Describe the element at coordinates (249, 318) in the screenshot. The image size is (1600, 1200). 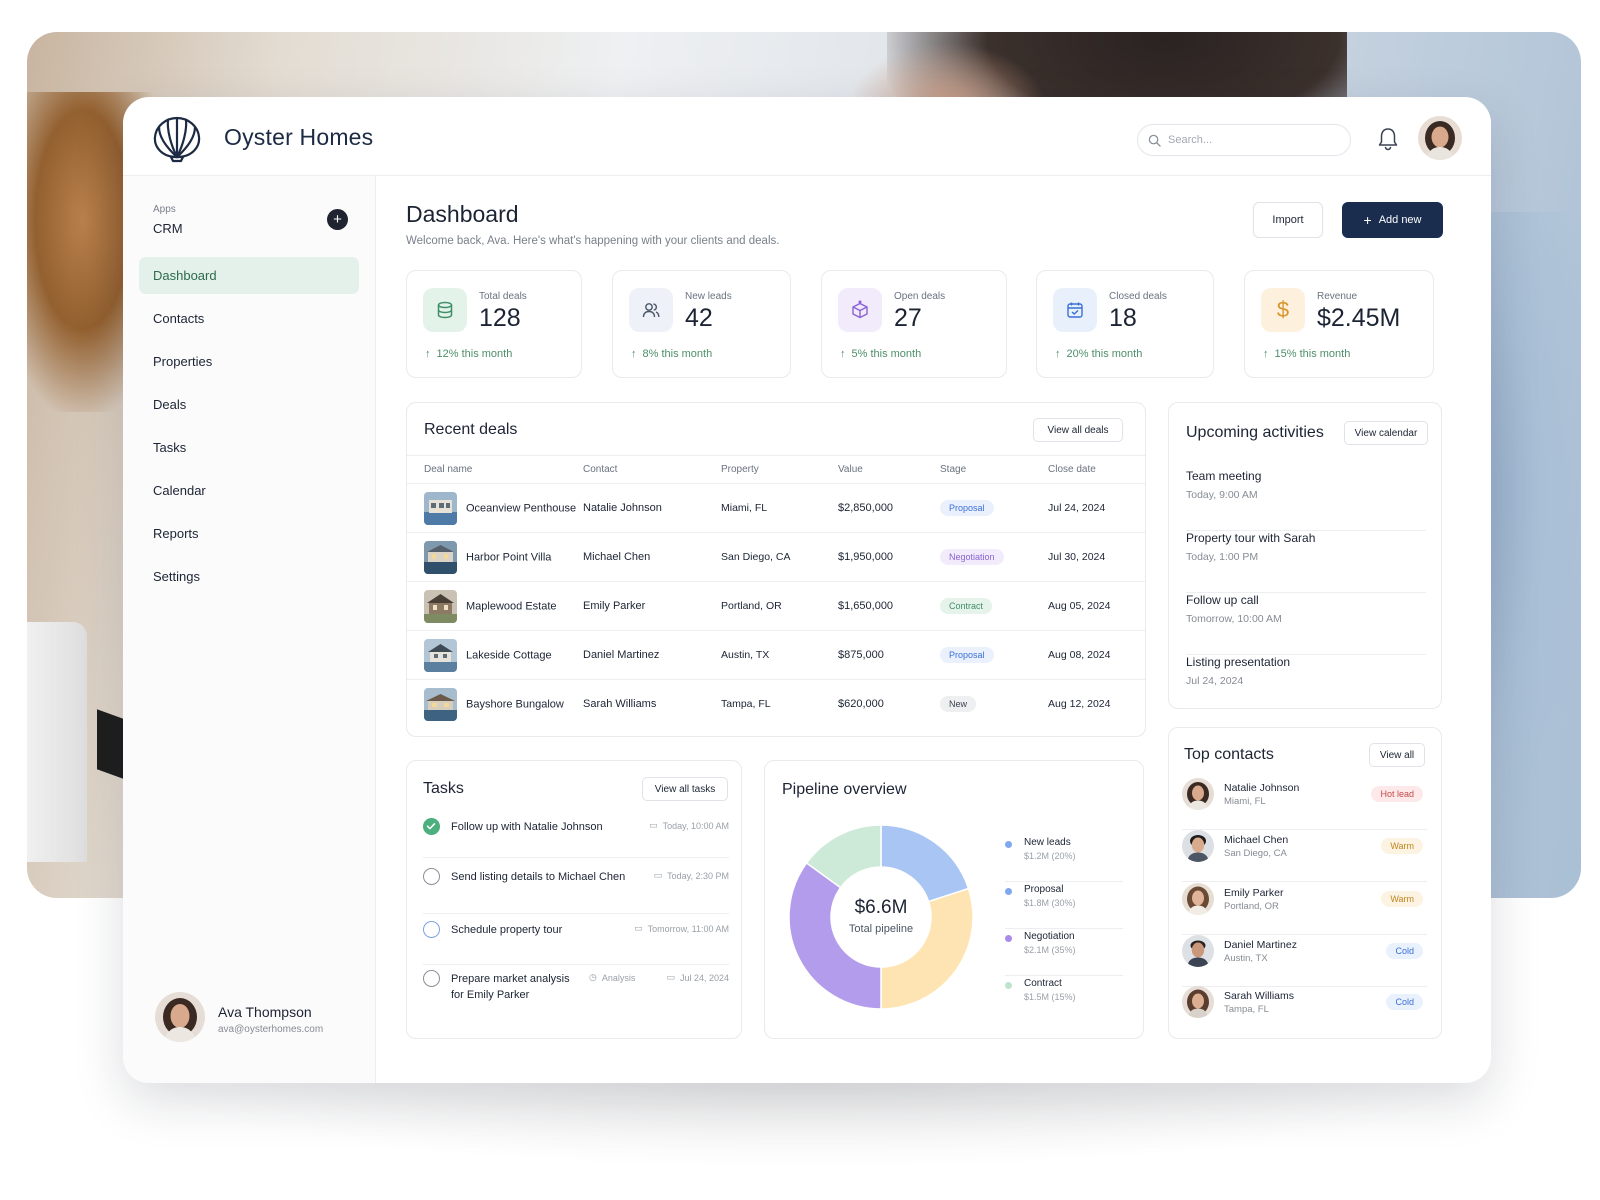
I see `sidebar-item-contacts: Contacts` at that location.